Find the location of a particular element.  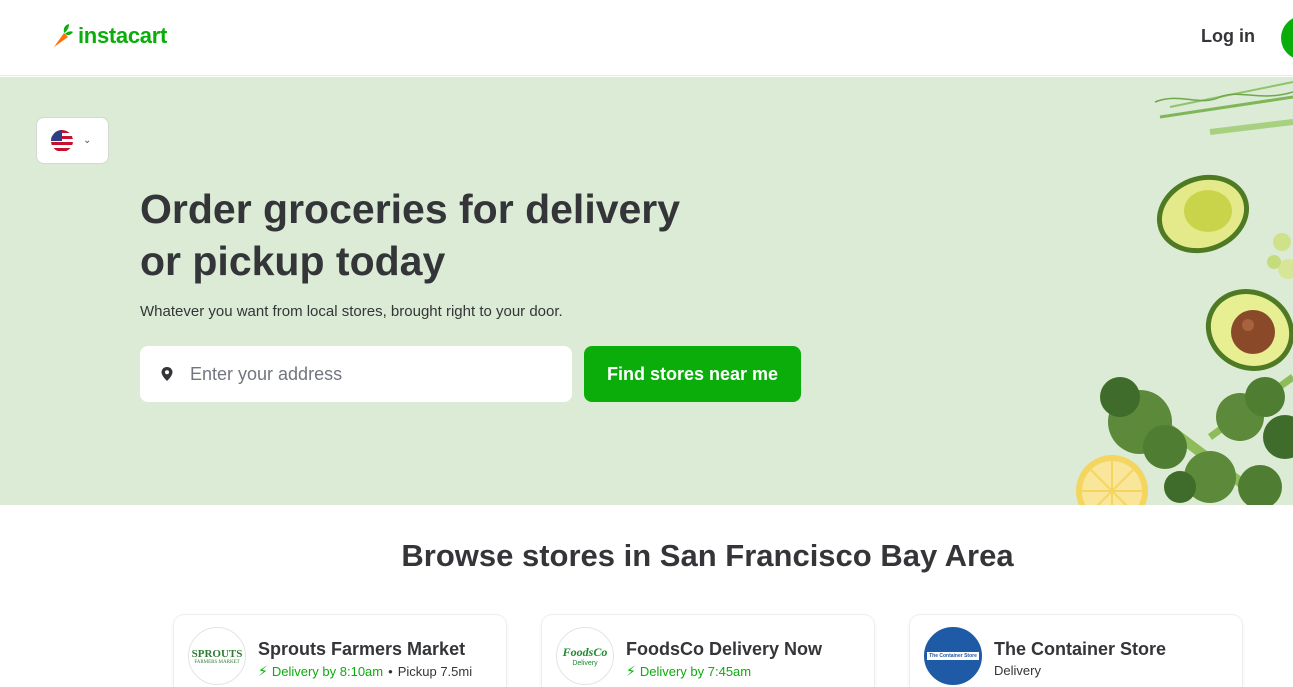

foodsco-logo: FoodsCo Delivery is located at coordinates (585, 656).